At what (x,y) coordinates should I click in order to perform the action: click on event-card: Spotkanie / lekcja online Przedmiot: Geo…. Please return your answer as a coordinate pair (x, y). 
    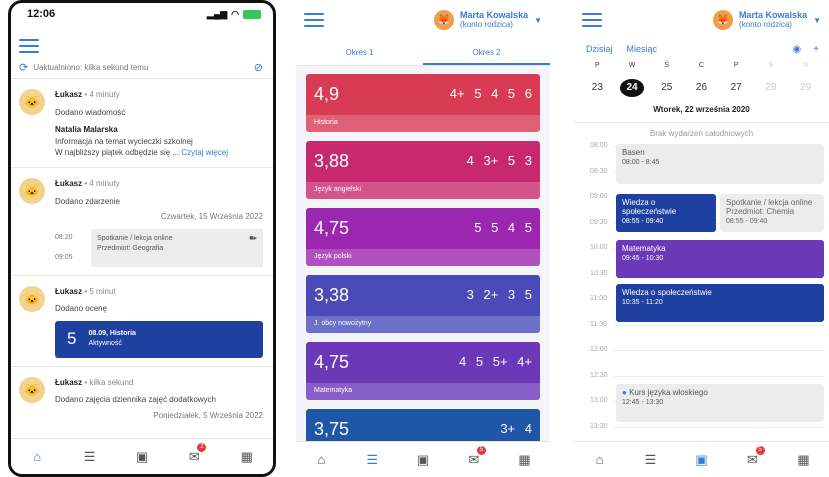
    Looking at the image, I should click on (177, 247).